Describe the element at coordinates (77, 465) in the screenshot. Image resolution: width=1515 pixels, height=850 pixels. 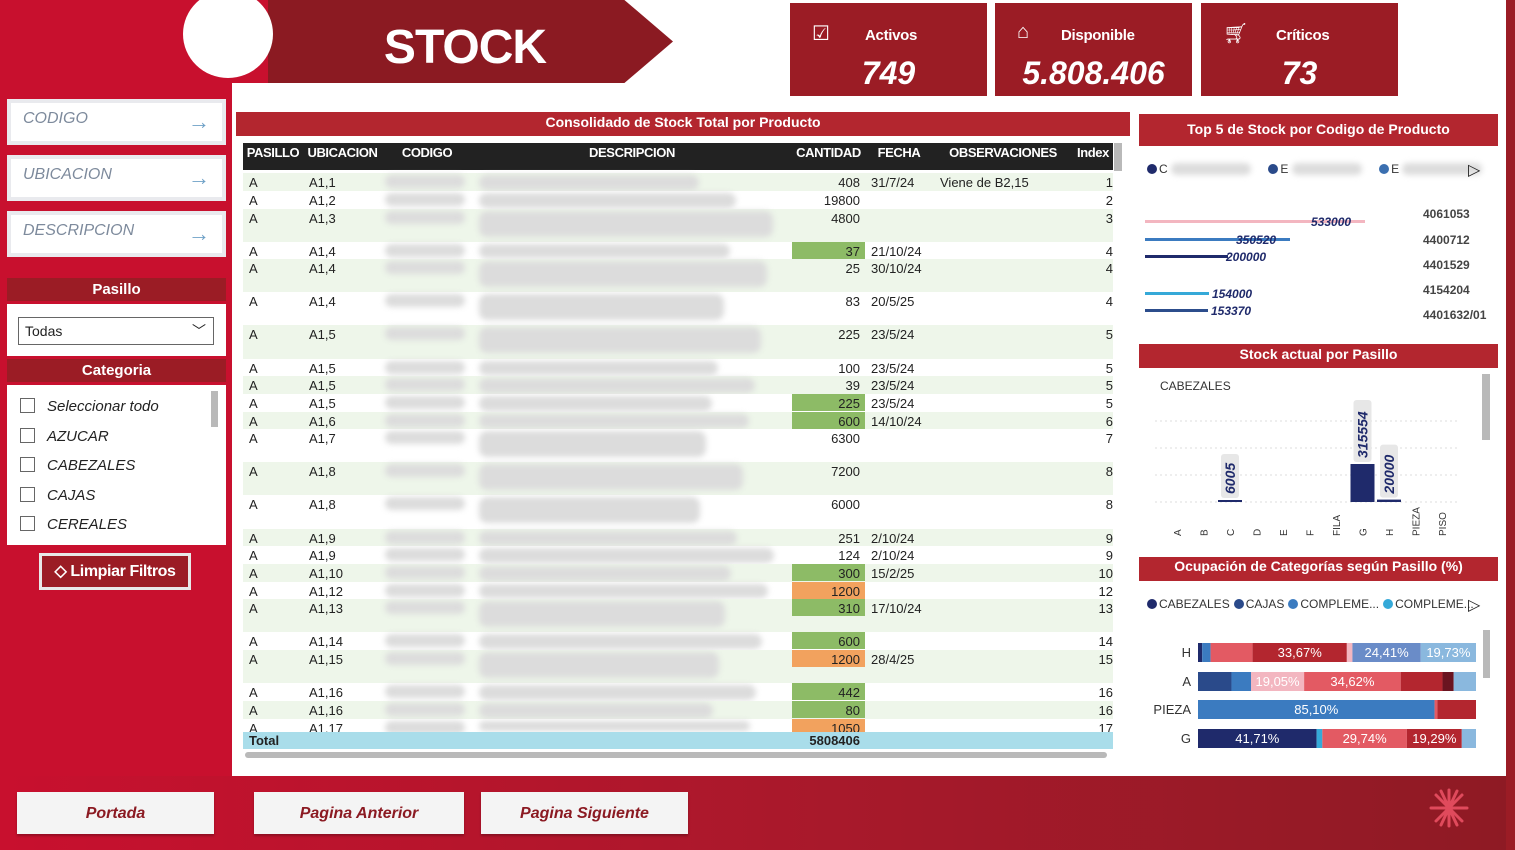
I see `categoria-checkbox: CABEZALES` at that location.